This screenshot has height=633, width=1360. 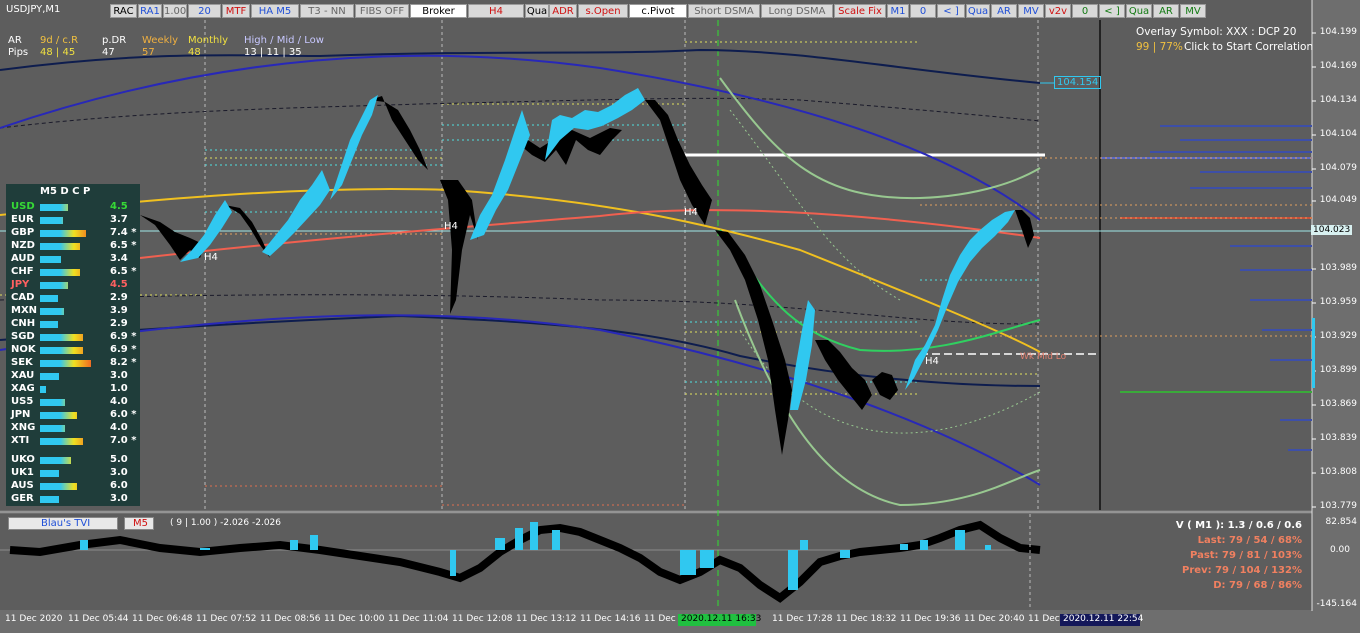 What do you see at coordinates (123, 362) in the screenshot?
I see `dcp-value: 8.2 *` at bounding box center [123, 362].